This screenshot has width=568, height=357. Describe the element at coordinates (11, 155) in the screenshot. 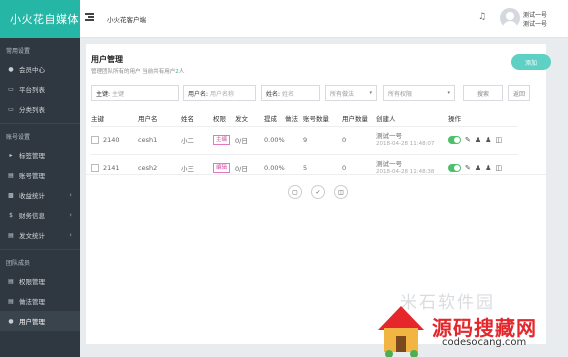

I see `tag-icon: ▸` at that location.